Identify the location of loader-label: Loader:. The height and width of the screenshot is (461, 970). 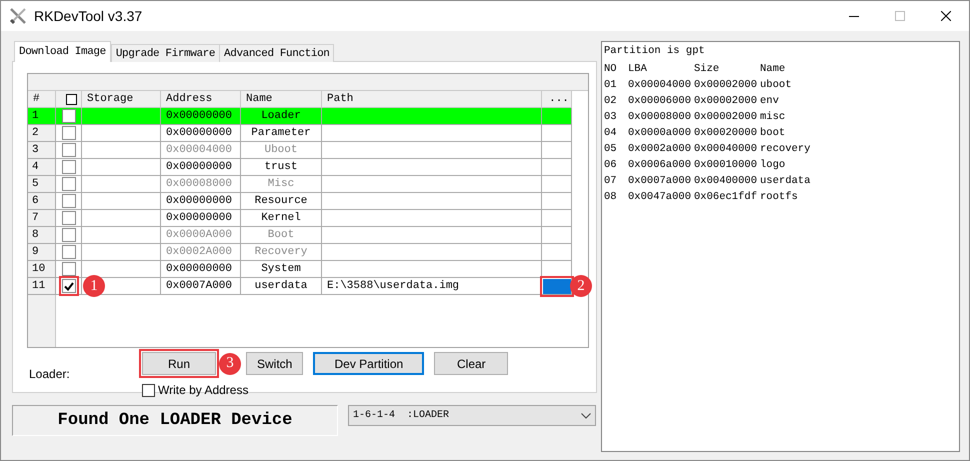
(50, 375).